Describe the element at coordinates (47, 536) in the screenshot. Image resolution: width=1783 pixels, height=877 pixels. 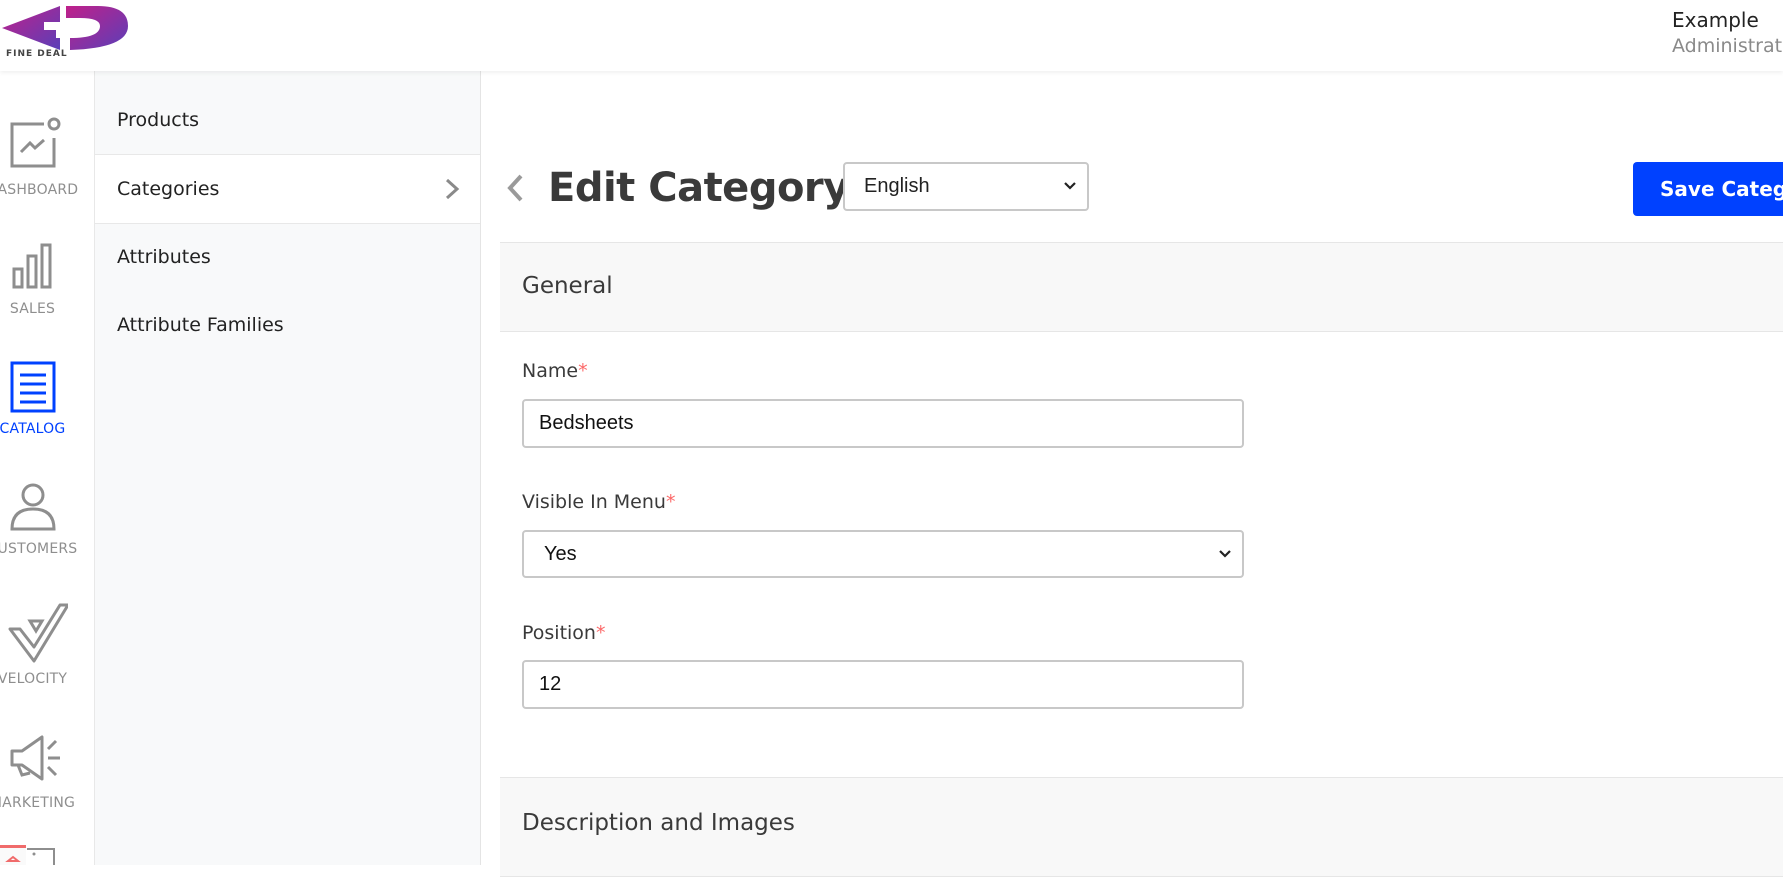
I see `rail-item-customers: CUSTOMERS` at that location.